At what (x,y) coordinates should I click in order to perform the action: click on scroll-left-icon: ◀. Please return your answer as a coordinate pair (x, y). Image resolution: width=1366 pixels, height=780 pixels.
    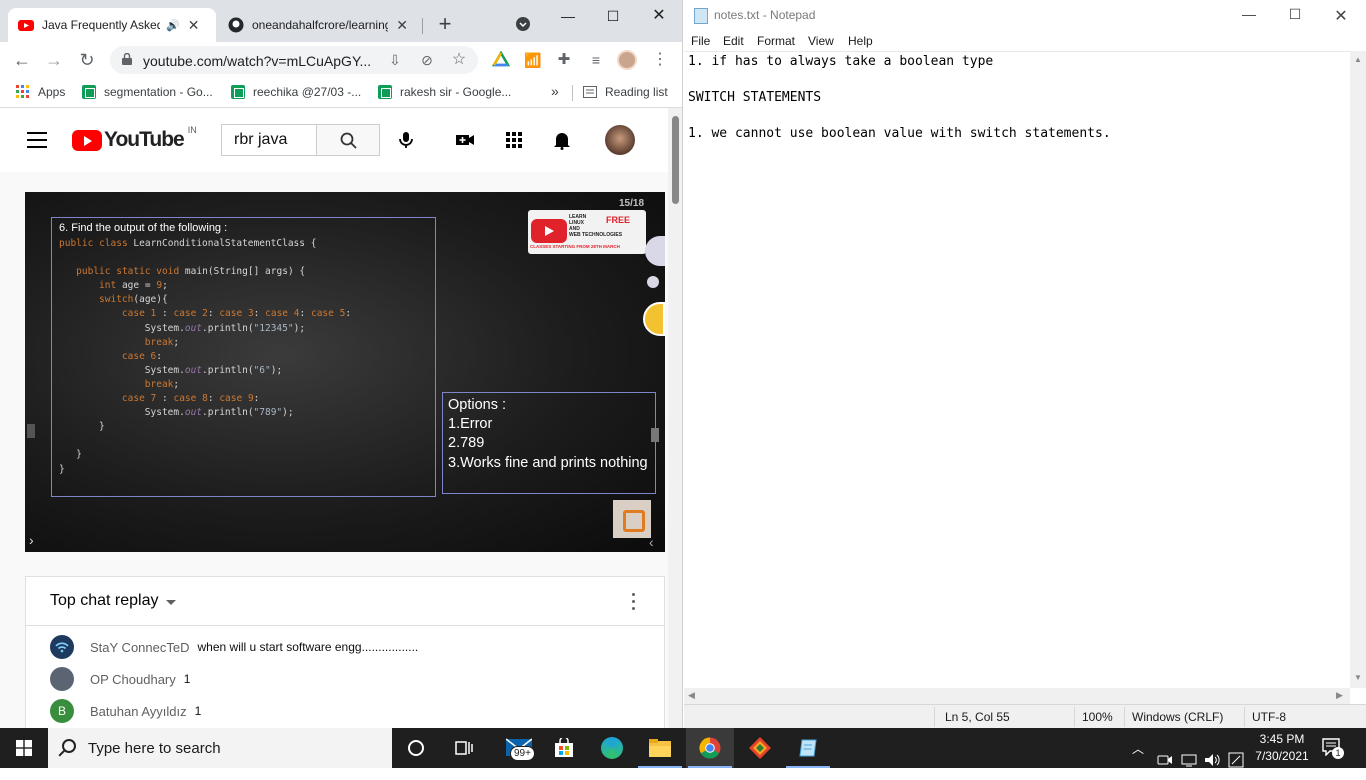
    Looking at the image, I should click on (691, 695).